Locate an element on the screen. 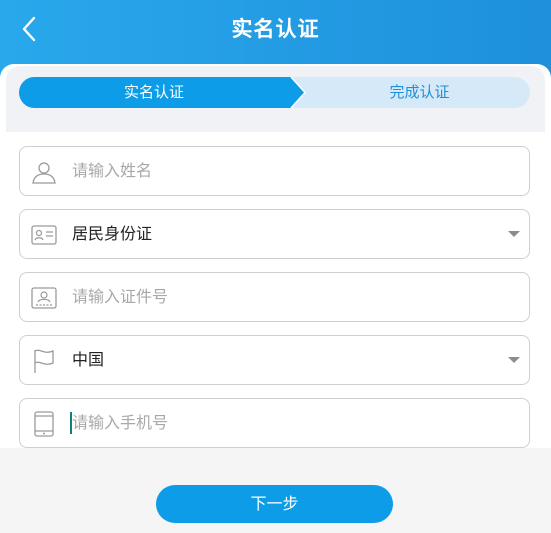  user-icon is located at coordinates (44, 173).